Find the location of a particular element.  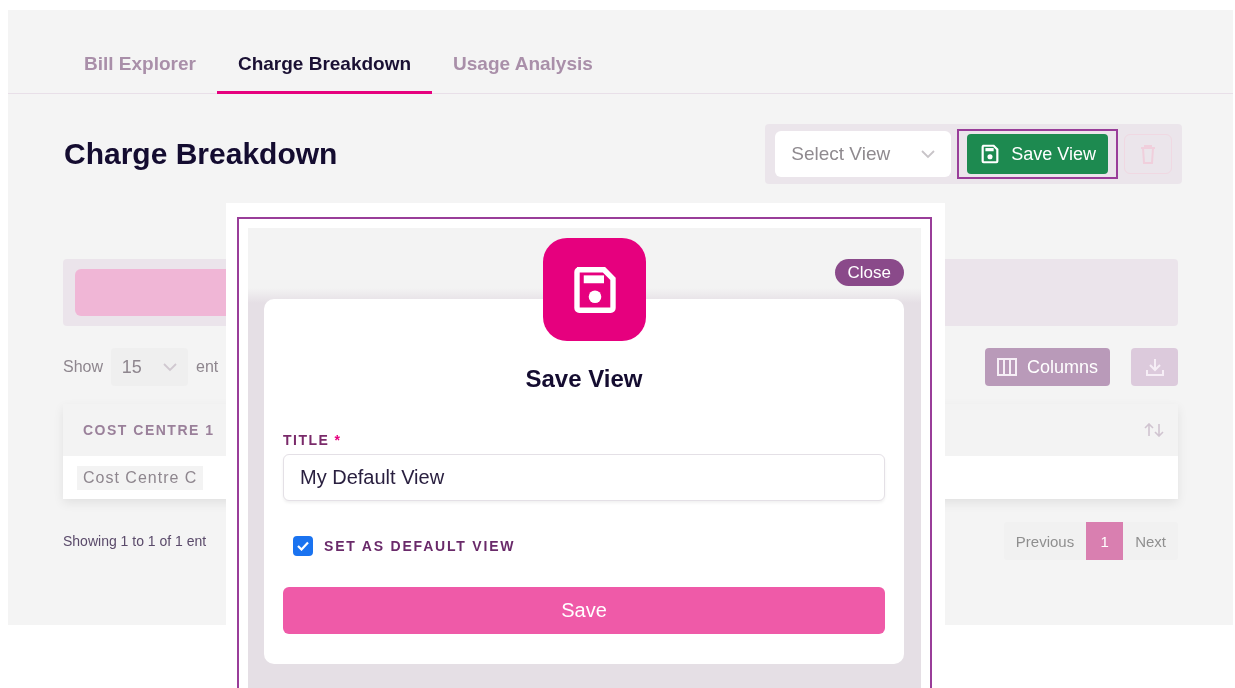

table-cell: Cost Centre C is located at coordinates (140, 477).